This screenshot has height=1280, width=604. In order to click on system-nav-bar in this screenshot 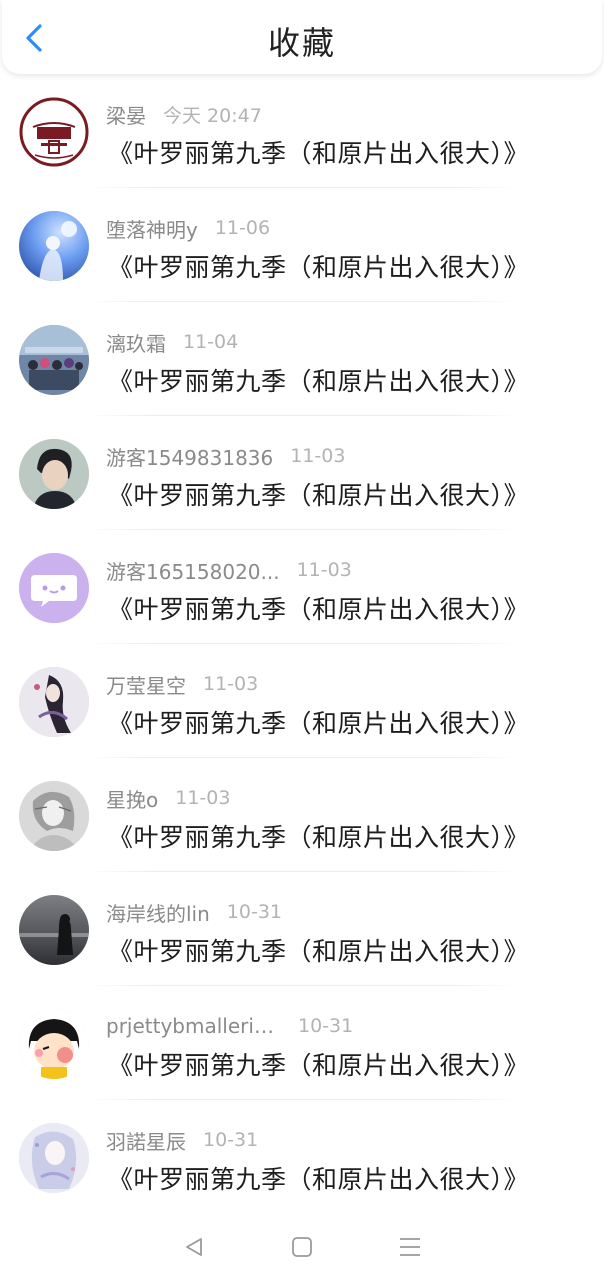, I will do `click(302, 1247)`.